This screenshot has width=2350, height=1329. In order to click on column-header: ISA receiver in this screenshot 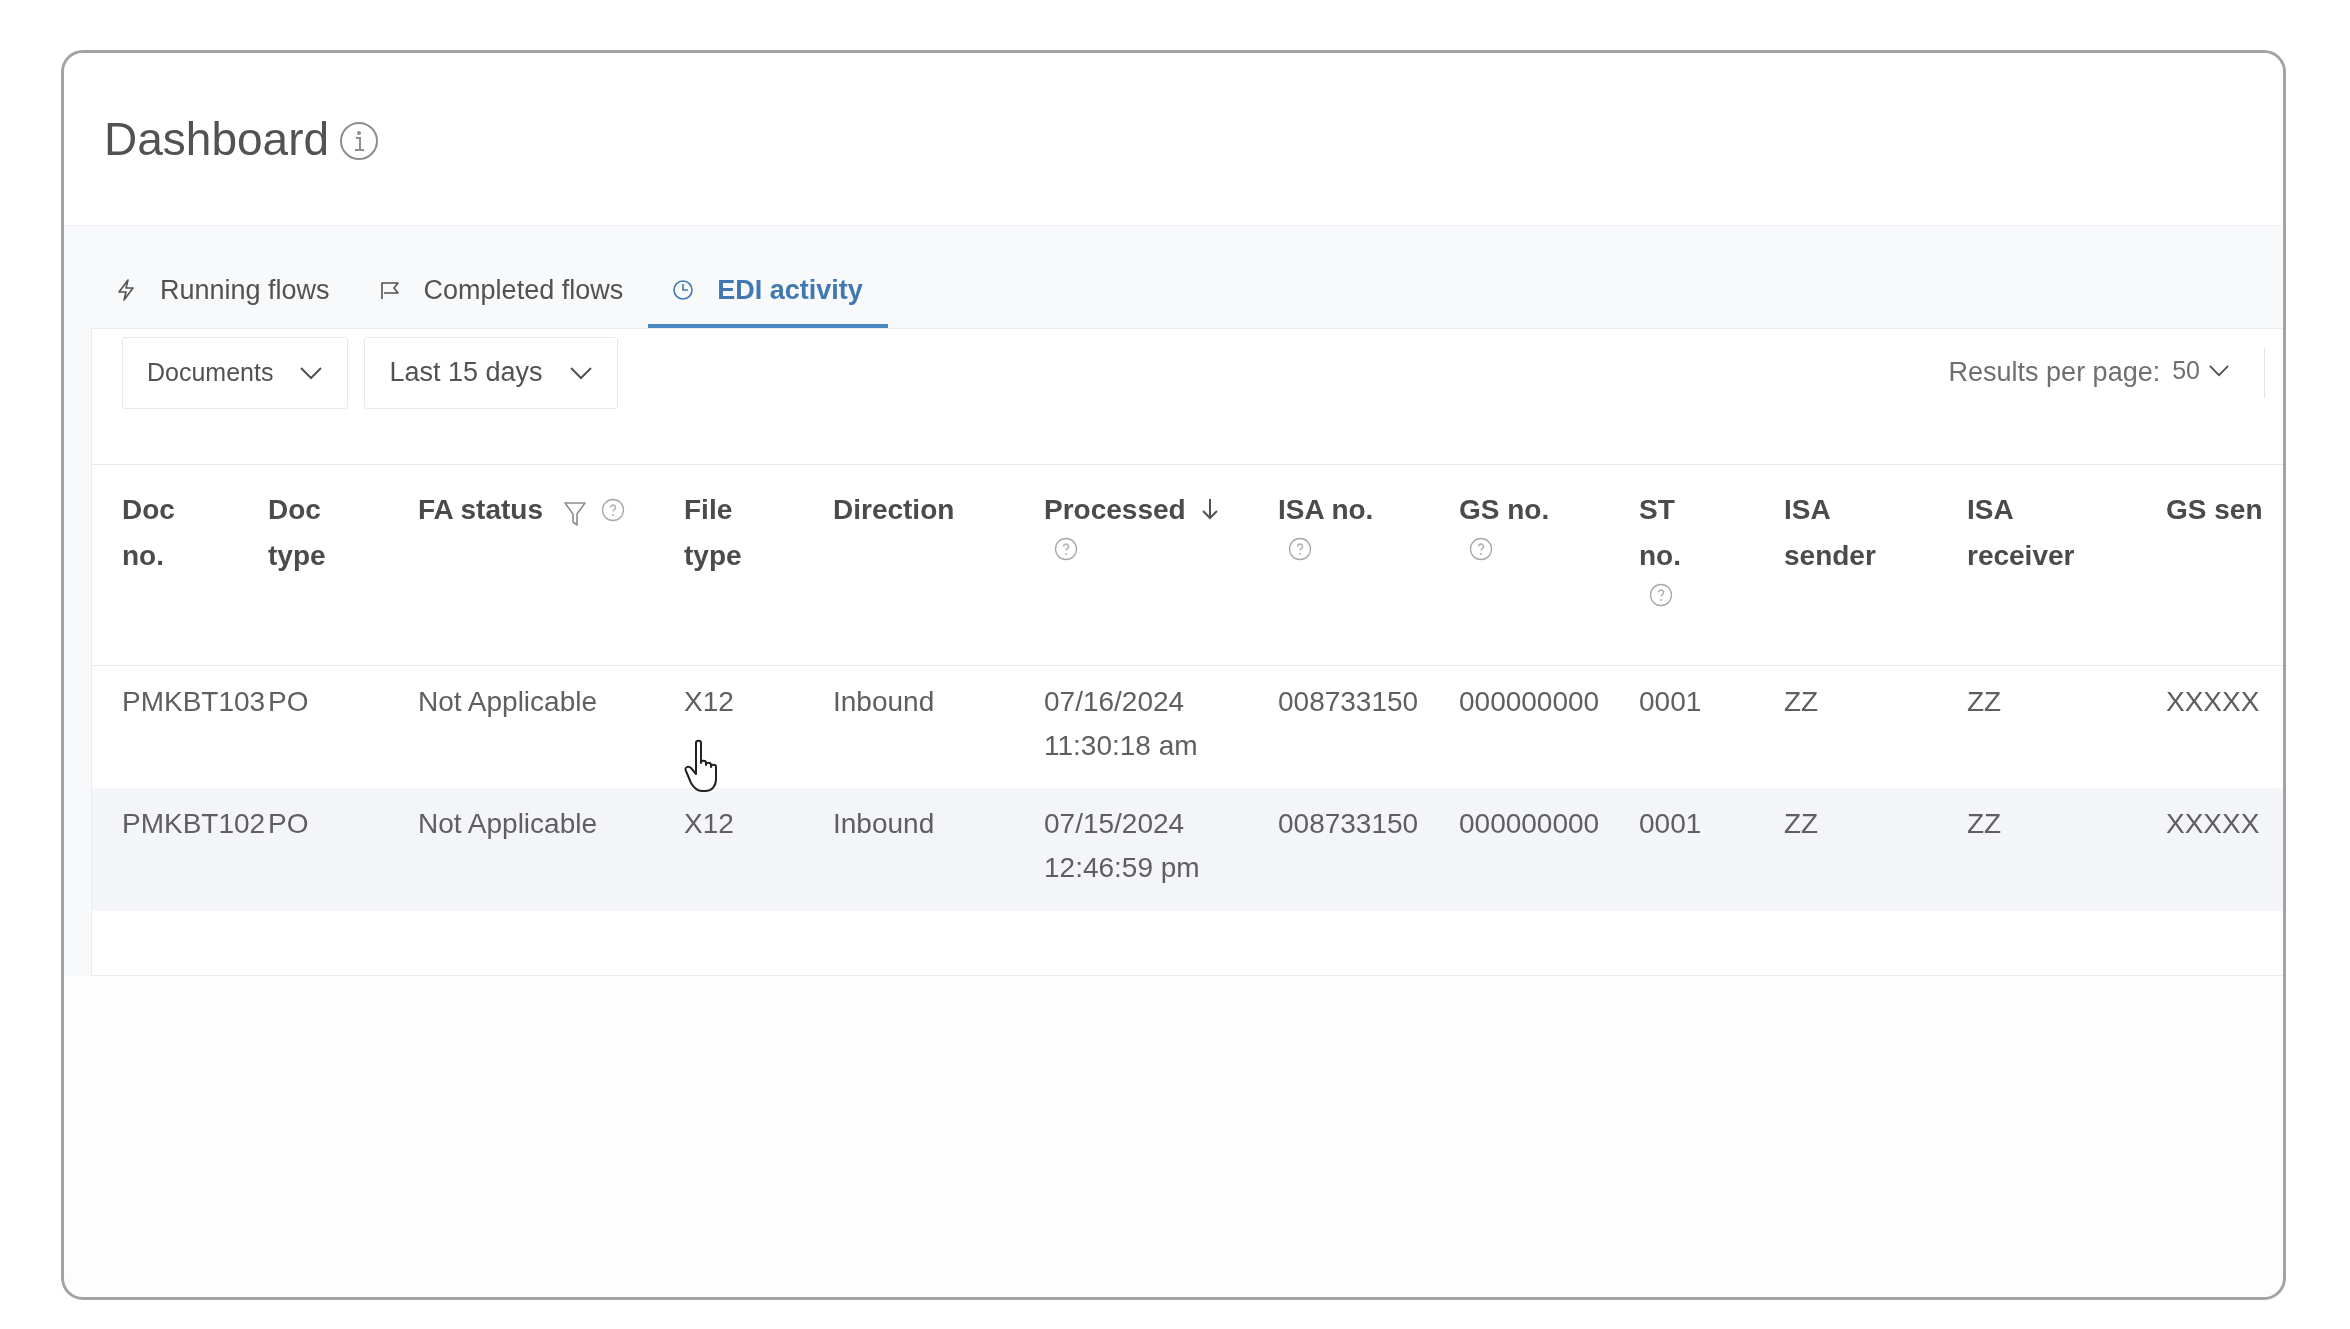, I will do `click(2021, 533)`.